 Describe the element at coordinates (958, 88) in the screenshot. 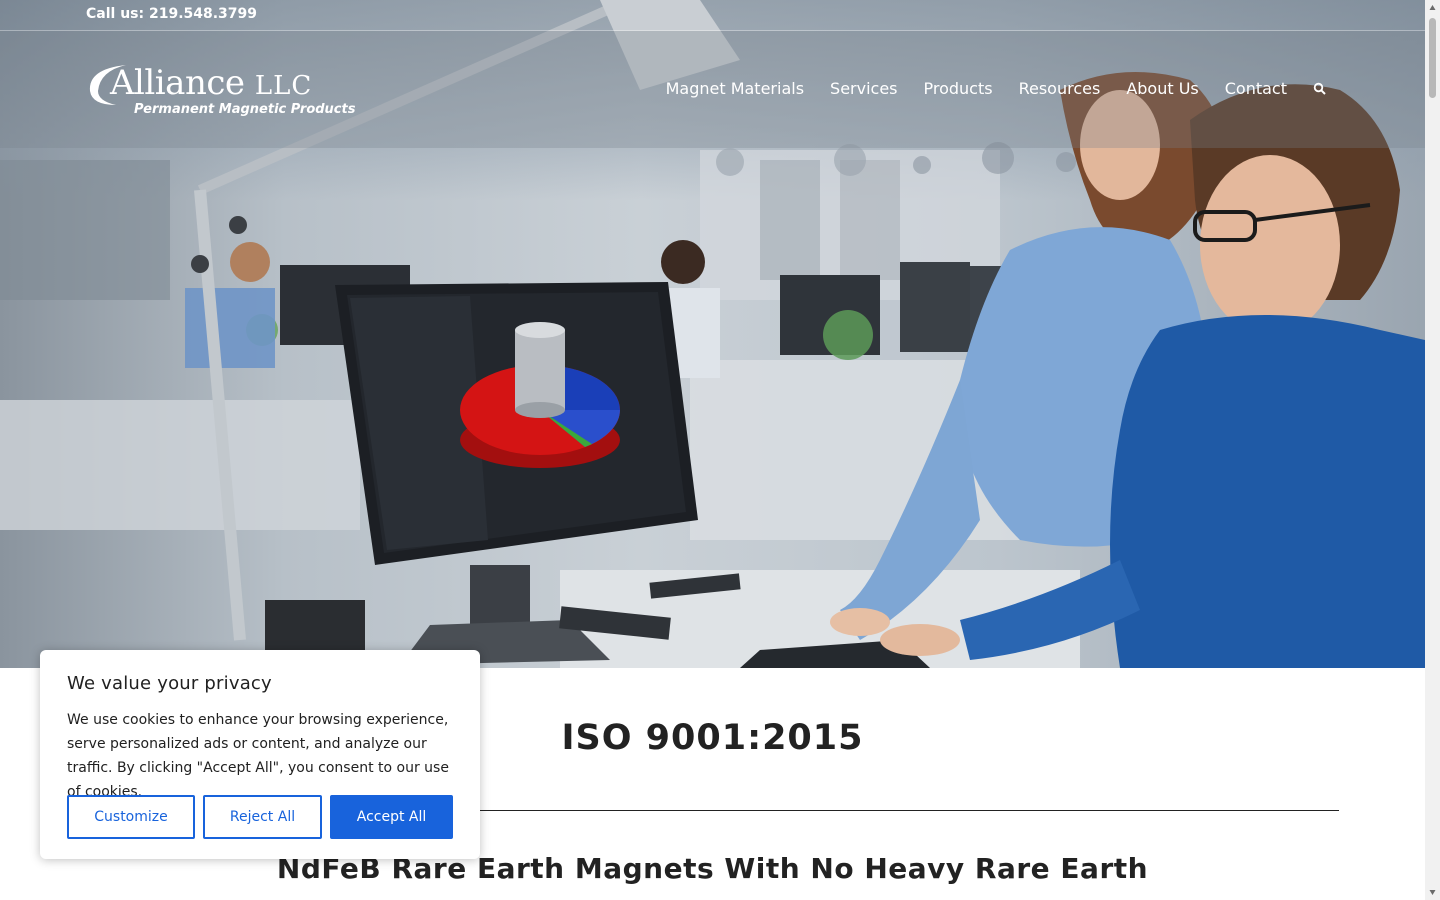

I see `nav-item-products: Products` at that location.